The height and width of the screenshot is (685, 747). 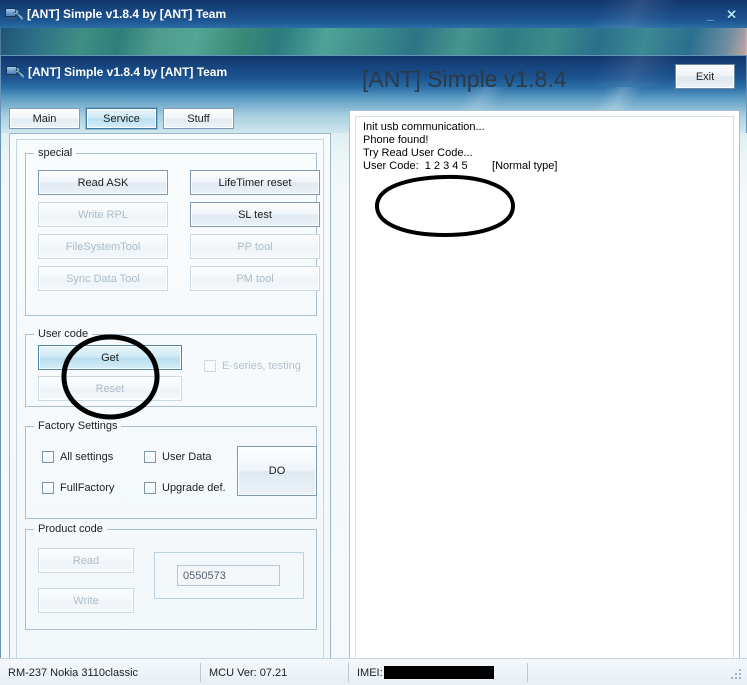 I want to click on status-mcu-version: MCU Ver: 07.21, so click(x=248, y=672).